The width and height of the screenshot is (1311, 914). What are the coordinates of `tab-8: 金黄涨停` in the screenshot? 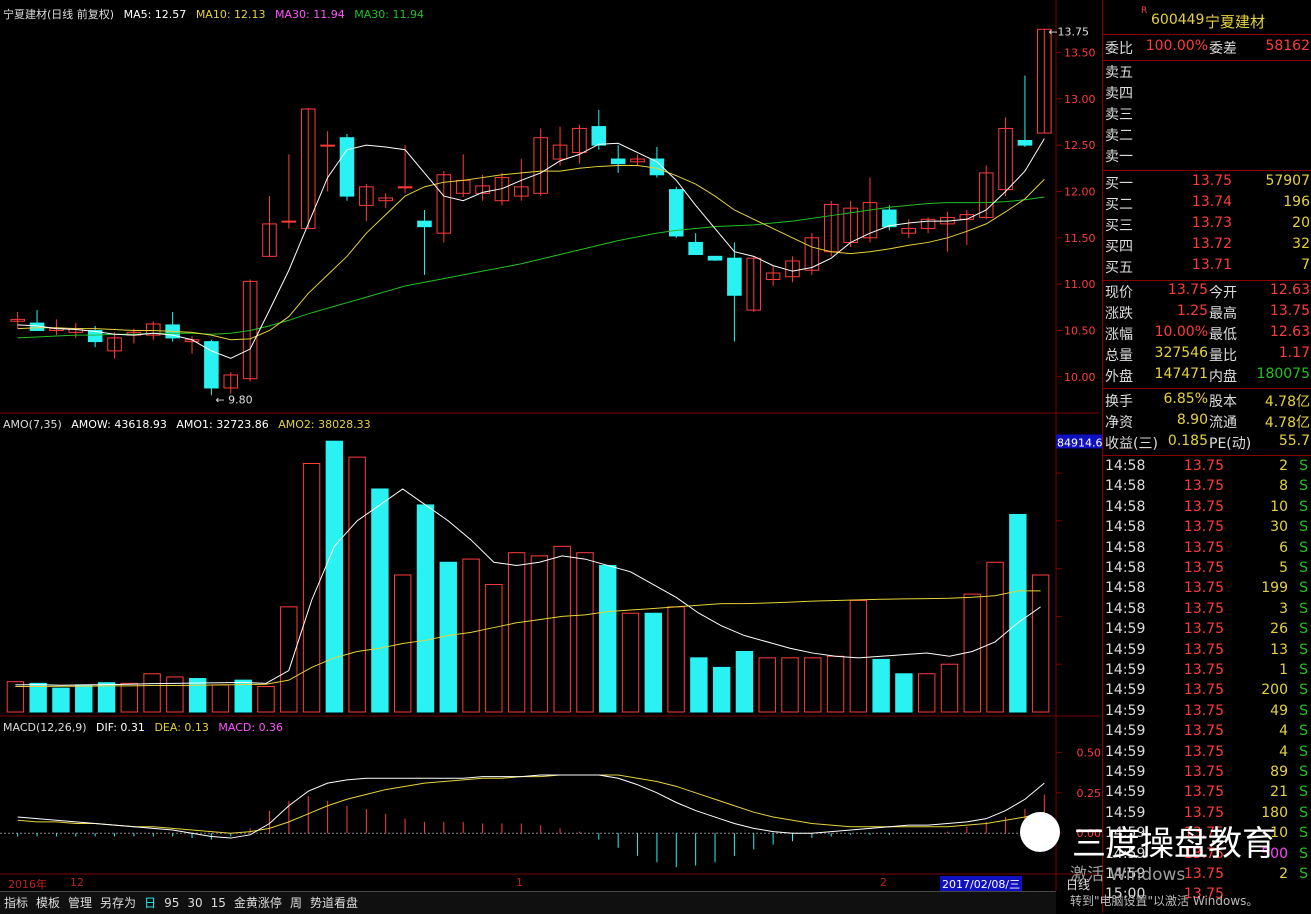 It's located at (258, 903).